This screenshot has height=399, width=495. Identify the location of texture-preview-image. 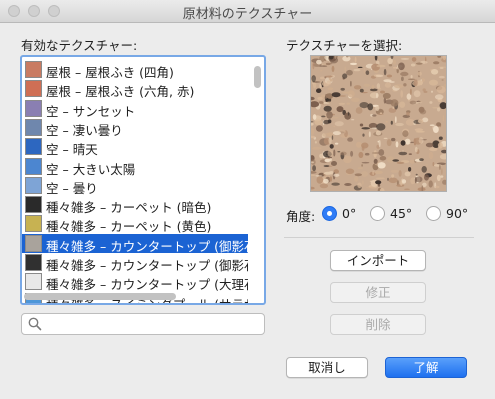
(378, 123).